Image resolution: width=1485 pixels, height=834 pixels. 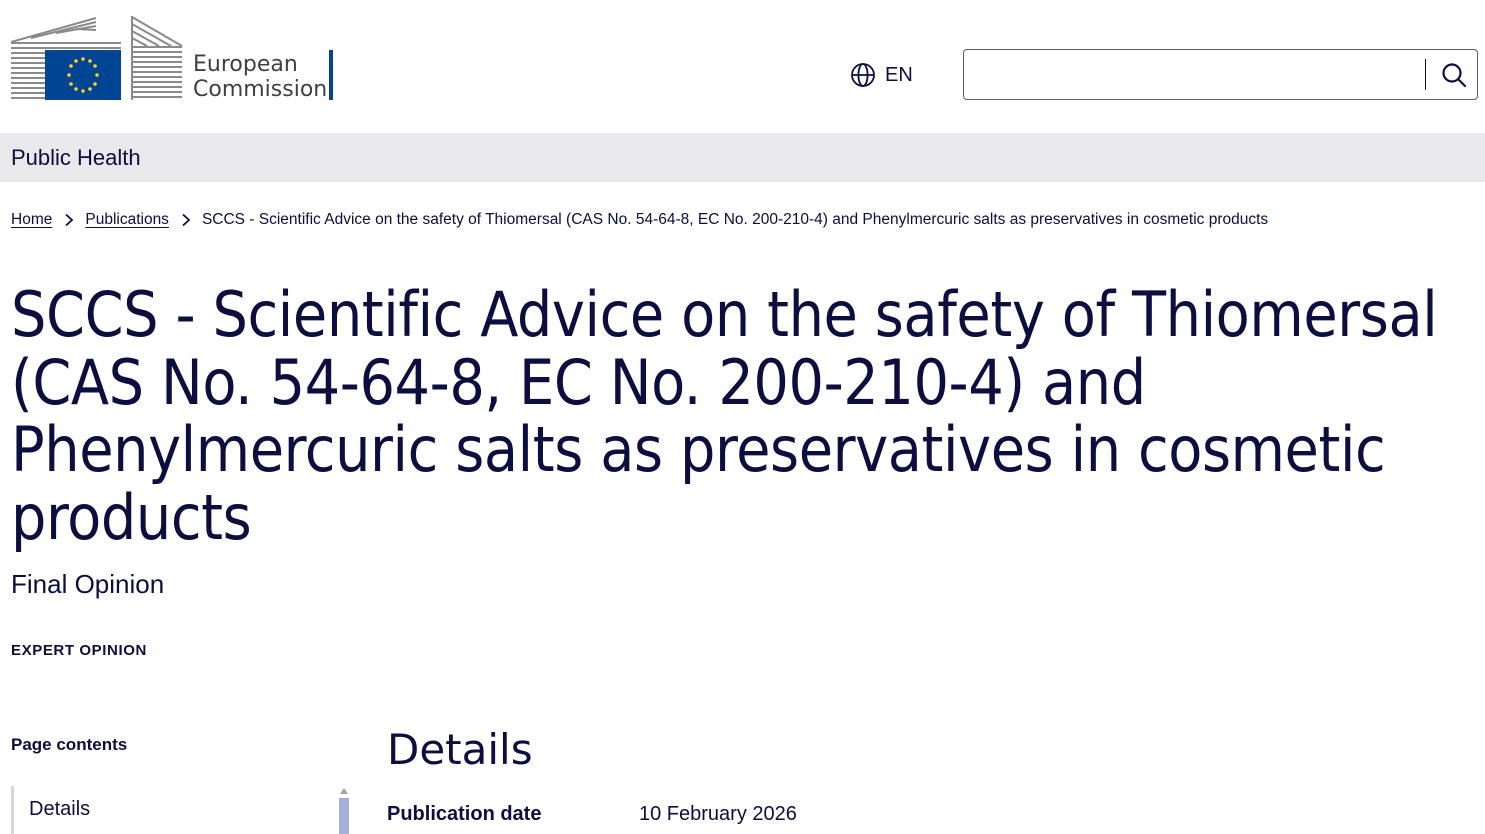 What do you see at coordinates (863, 75) in the screenshot?
I see `globe-icon` at bounding box center [863, 75].